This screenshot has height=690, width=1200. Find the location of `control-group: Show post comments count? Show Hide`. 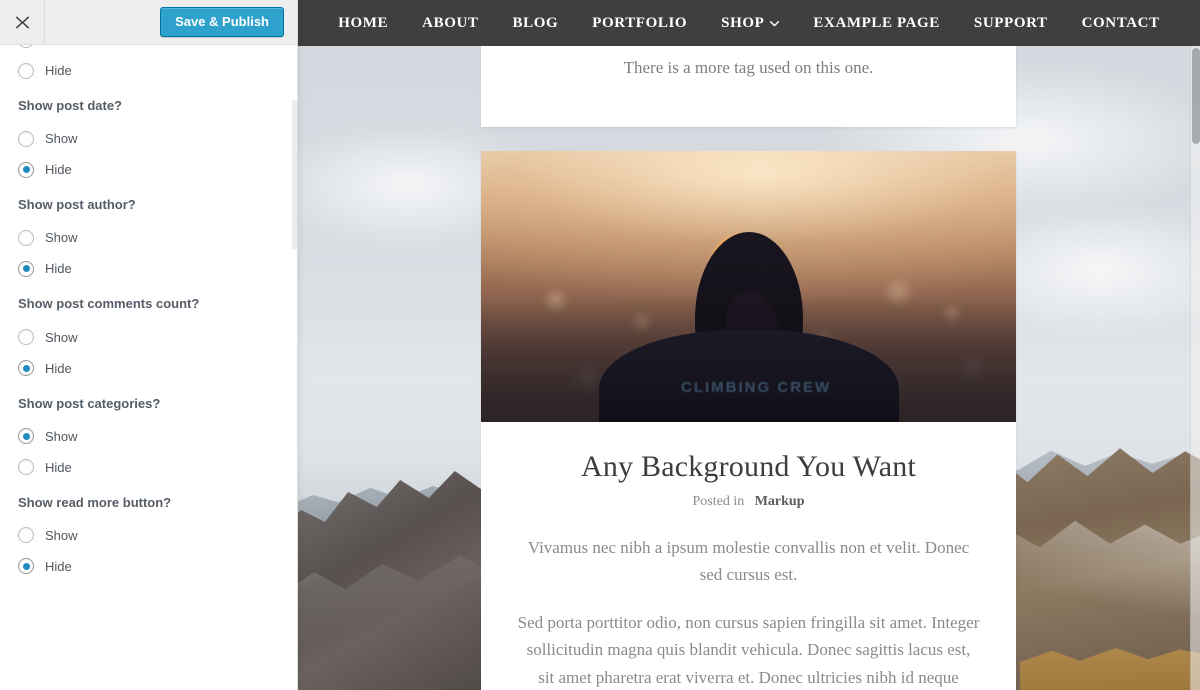

control-group: Show post comments count? Show Hide is located at coordinates (148, 339).